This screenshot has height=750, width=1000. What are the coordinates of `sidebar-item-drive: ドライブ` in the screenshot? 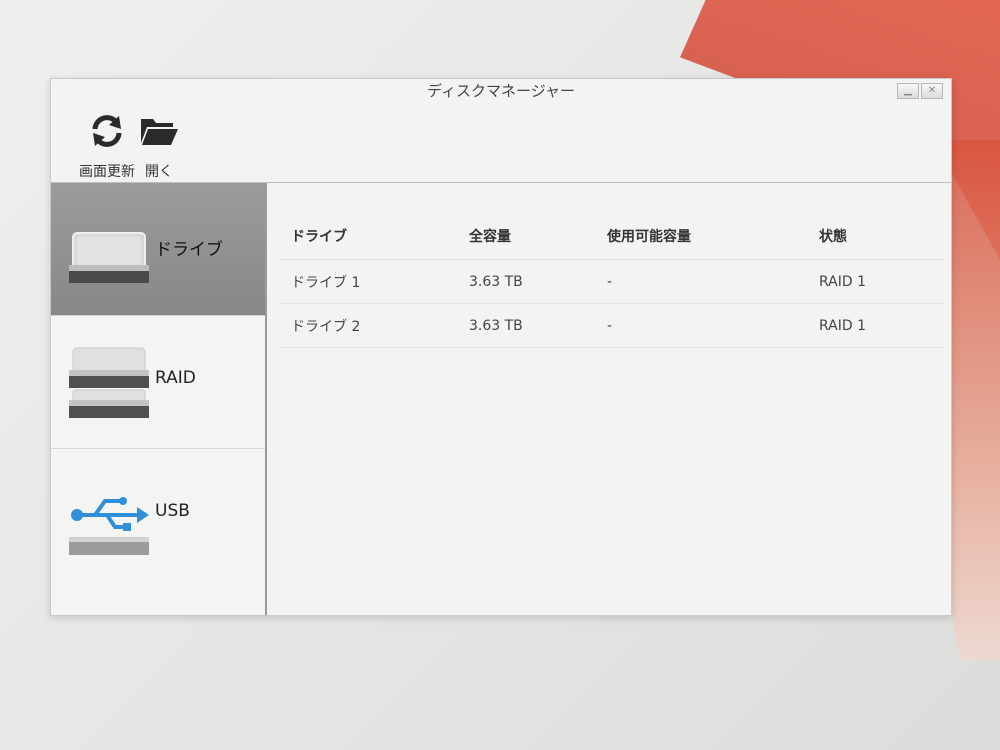 It's located at (158, 249).